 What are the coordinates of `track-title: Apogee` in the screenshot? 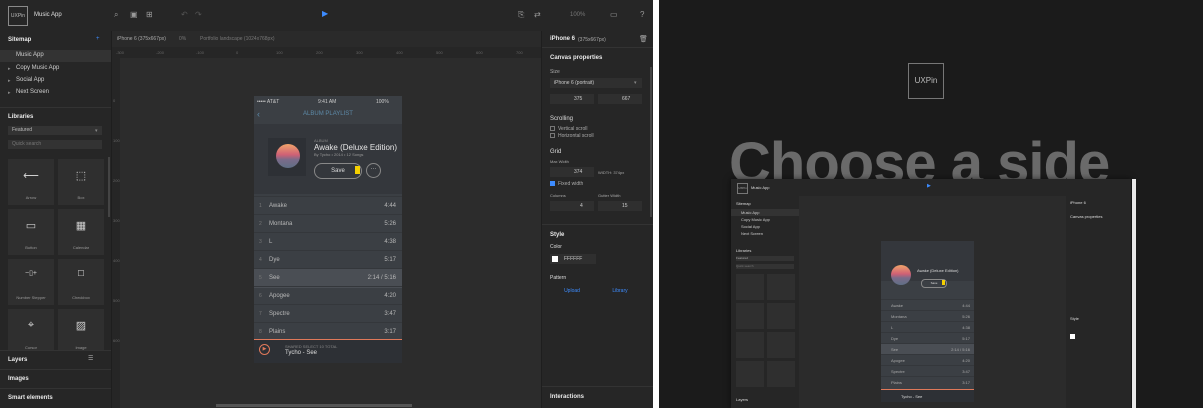 It's located at (279, 296).